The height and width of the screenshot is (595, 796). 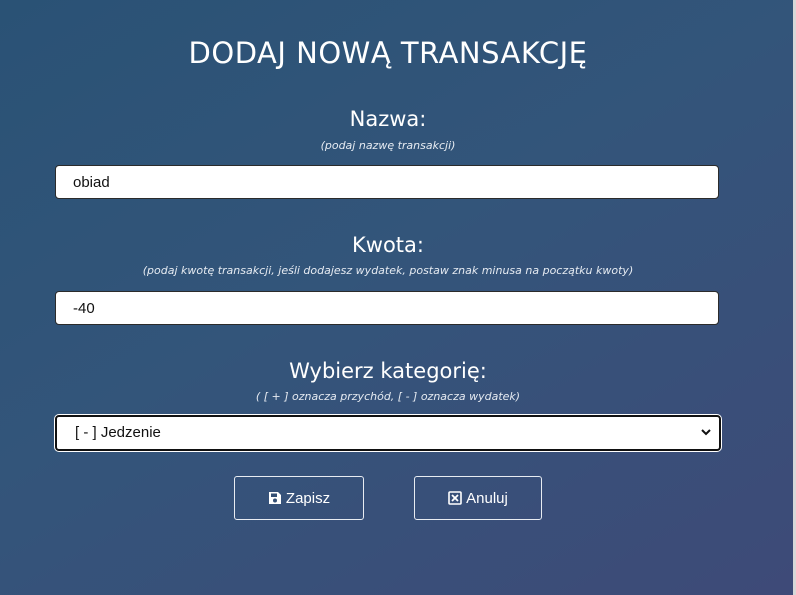 I want to click on category-label: Wybierz kategorię:, so click(x=388, y=371).